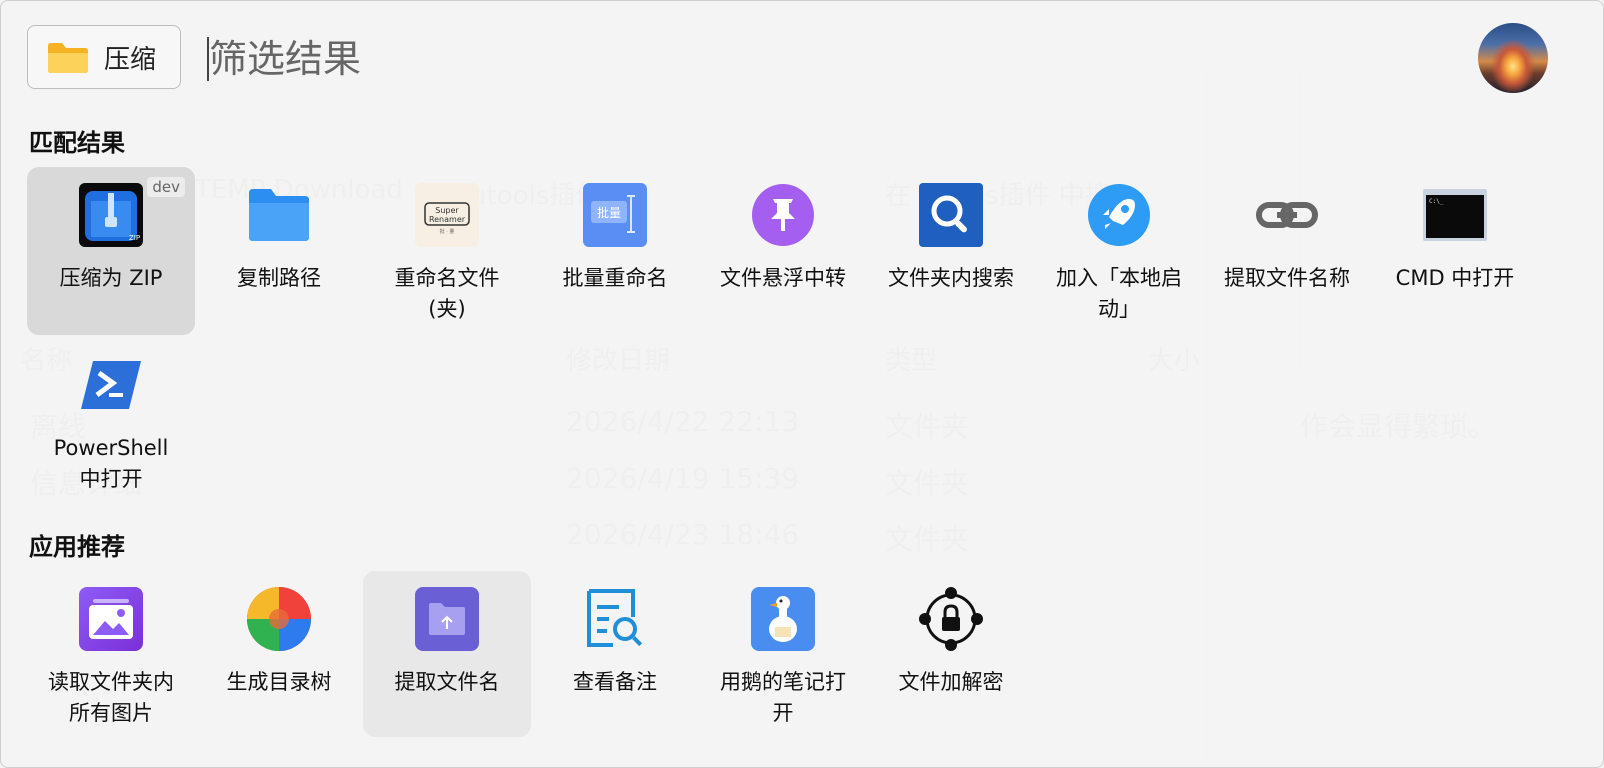  Describe the element at coordinates (279, 619) in the screenshot. I see `directory-tree-icon` at that location.